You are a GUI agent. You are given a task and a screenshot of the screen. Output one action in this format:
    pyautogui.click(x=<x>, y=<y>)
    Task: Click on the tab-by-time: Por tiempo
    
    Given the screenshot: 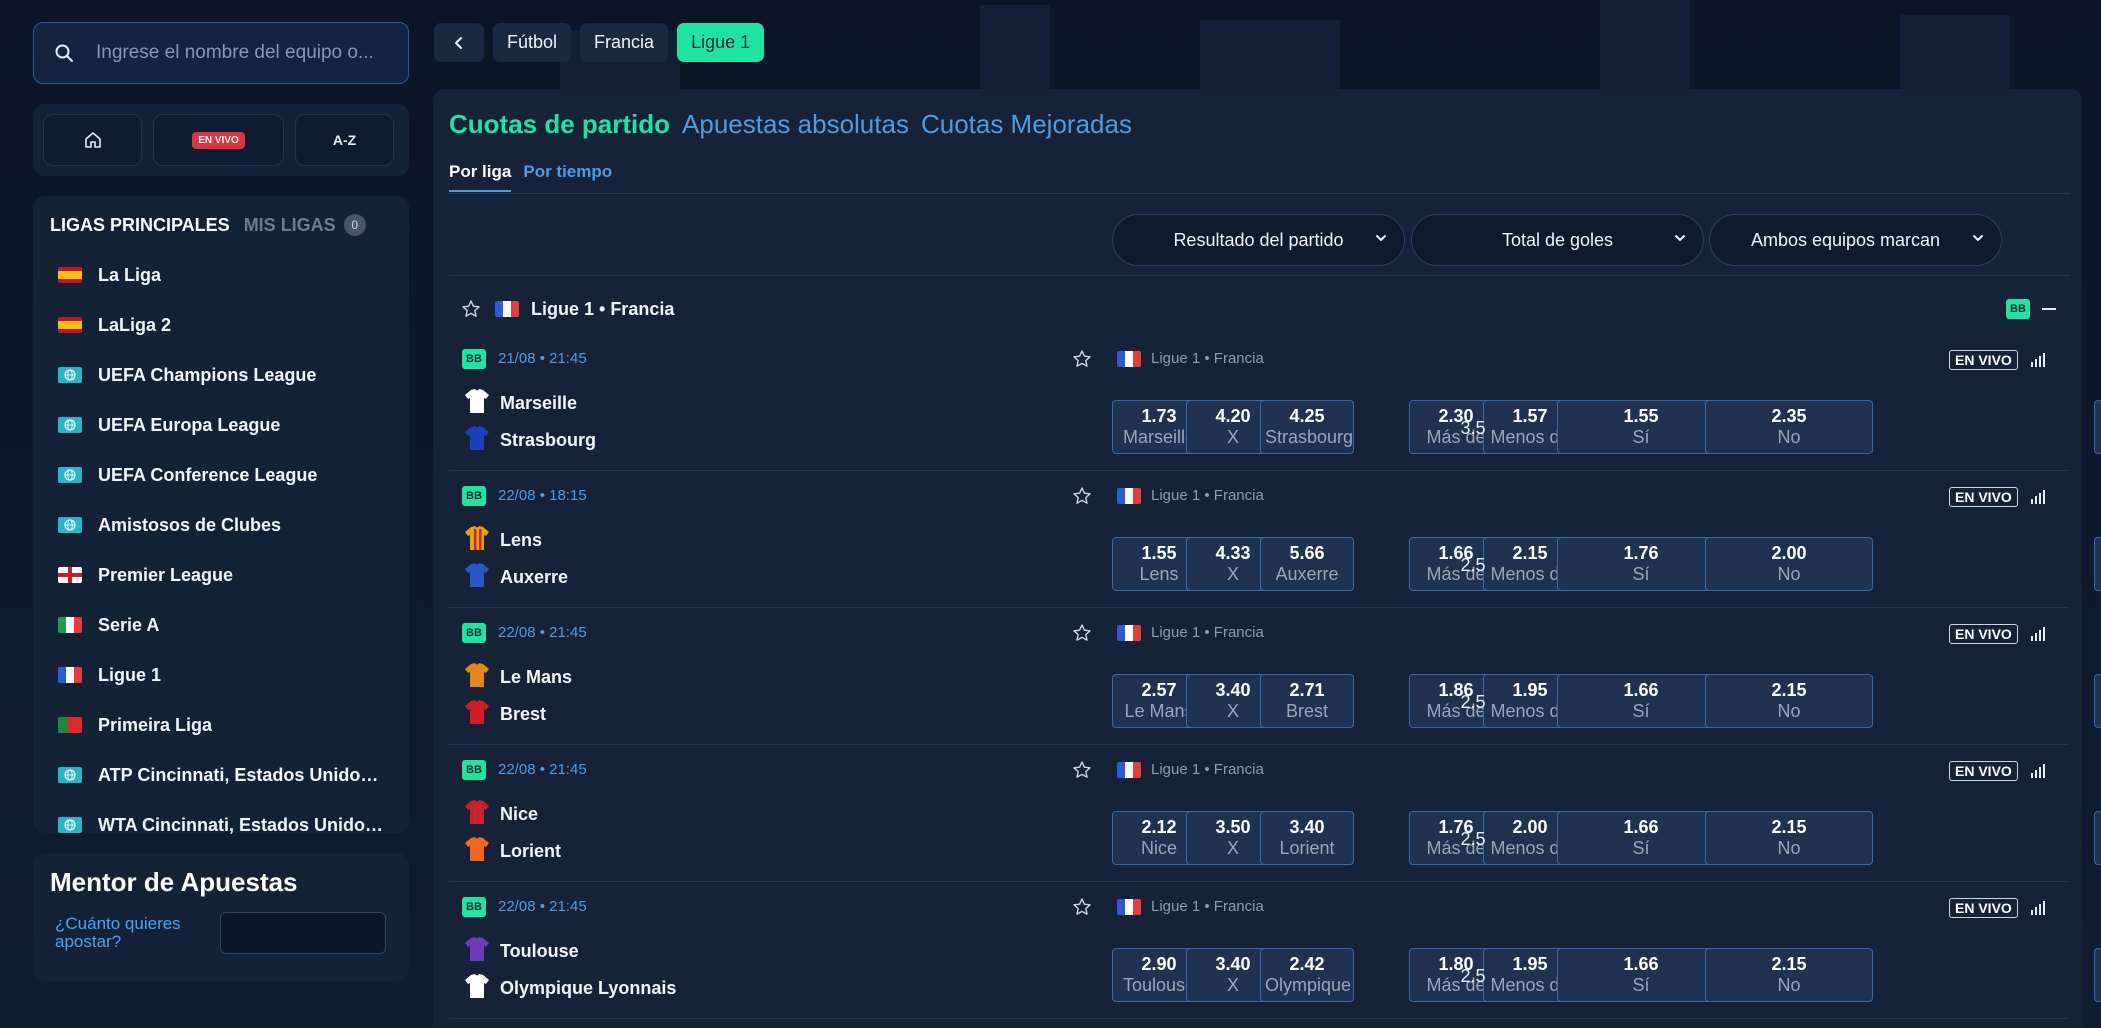 What is the action you would take?
    pyautogui.click(x=567, y=177)
    